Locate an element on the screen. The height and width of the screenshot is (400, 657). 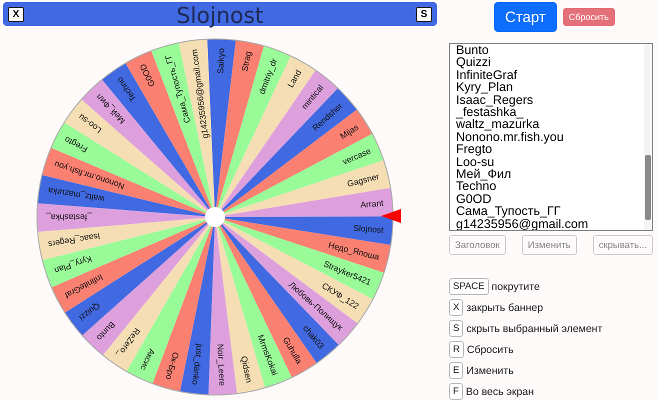
entry-line: G0OD is located at coordinates (474, 199).